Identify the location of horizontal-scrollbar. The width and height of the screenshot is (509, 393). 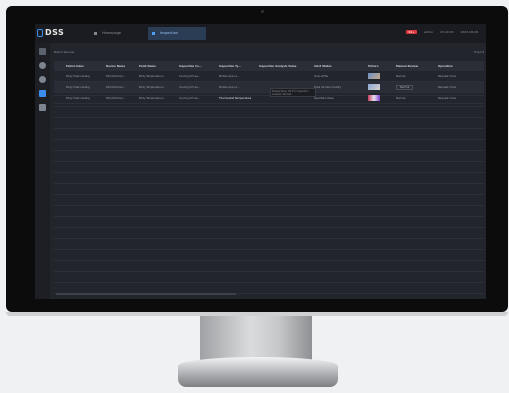
(146, 294).